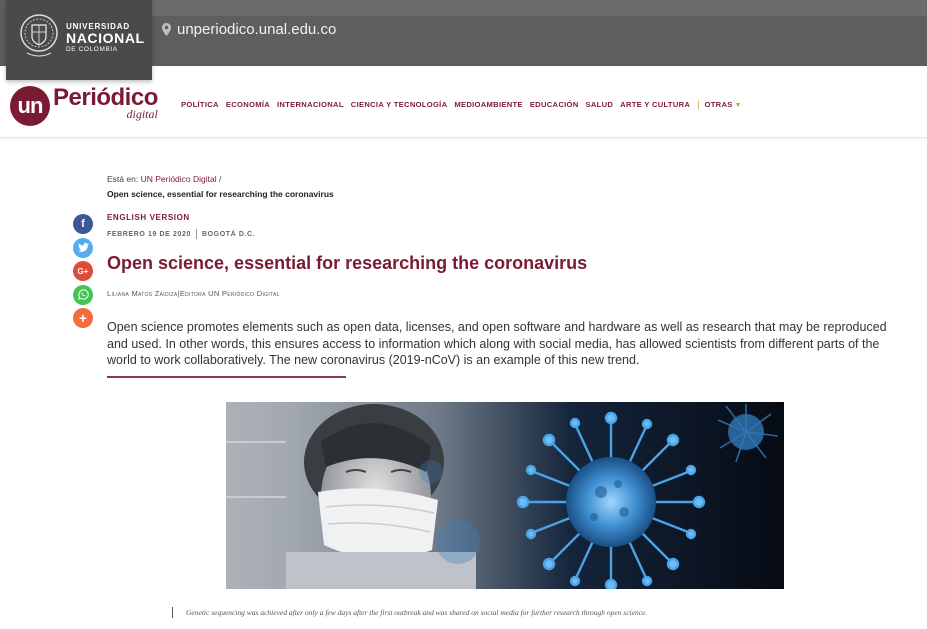  I want to click on breadcrumb-prefix: Está en:, so click(123, 179).